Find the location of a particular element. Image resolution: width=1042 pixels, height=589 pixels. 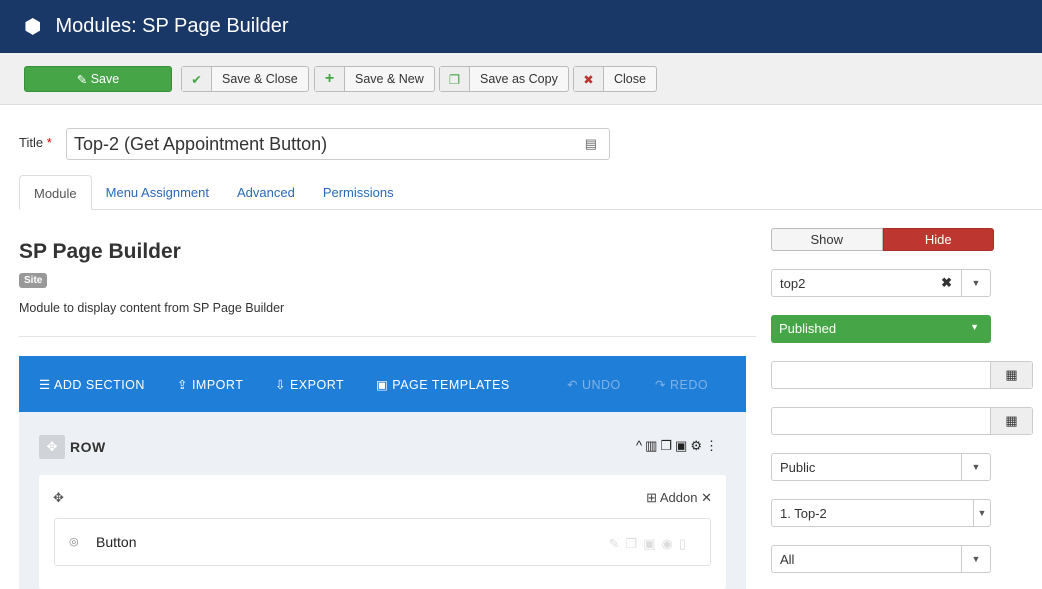

save-copy-button: ❐ Save as Copy is located at coordinates (504, 79).